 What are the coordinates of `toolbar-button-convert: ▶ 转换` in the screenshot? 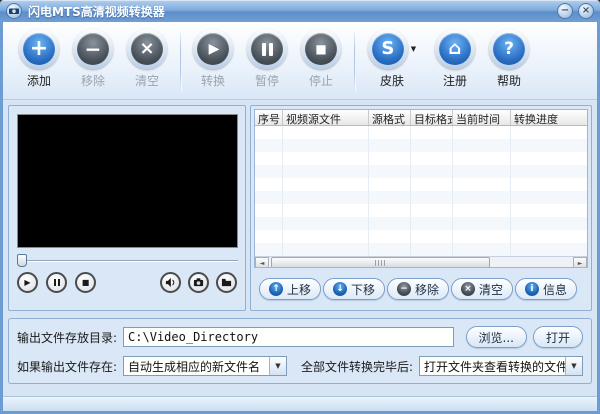 It's located at (213, 59).